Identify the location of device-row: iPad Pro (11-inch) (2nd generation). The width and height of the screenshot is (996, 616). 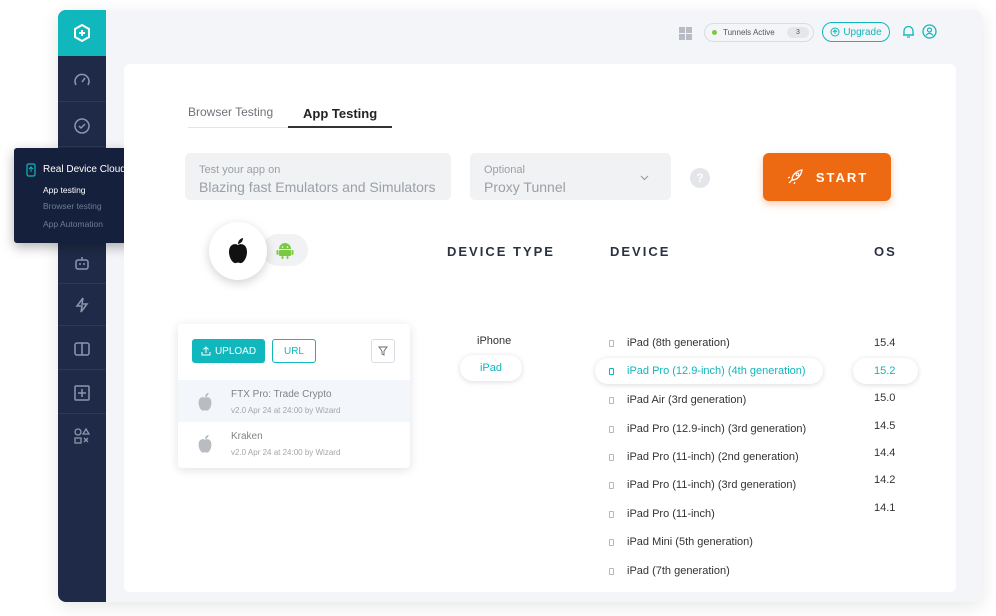
(704, 457).